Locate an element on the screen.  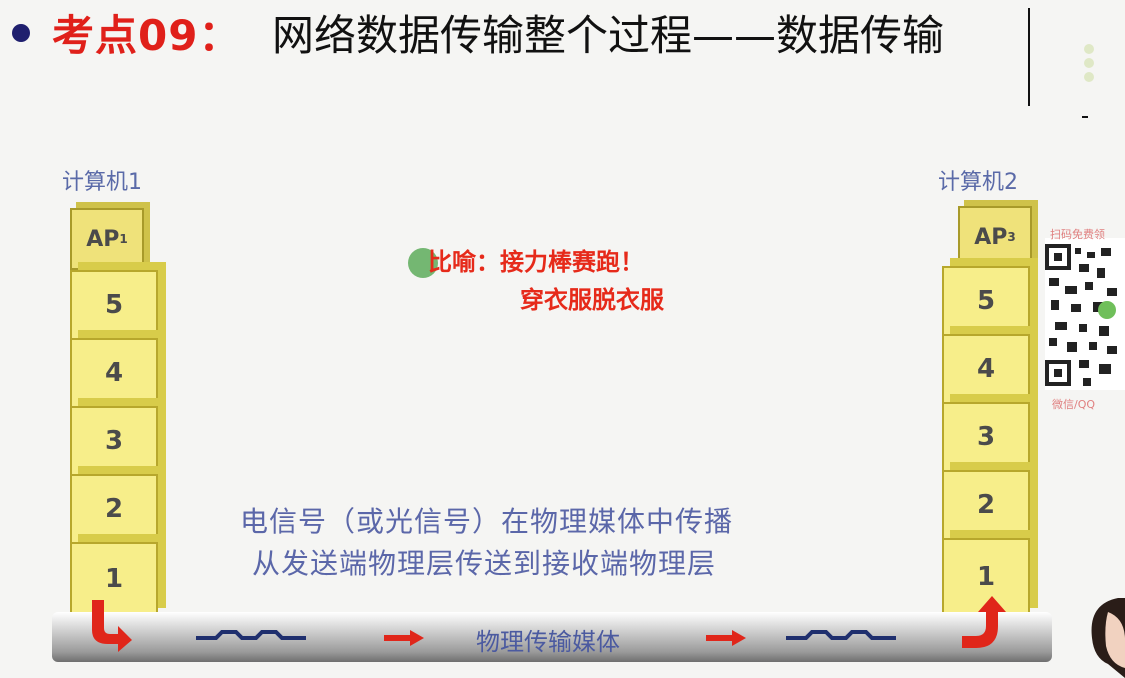
decoration-dots is located at coordinates (1091, 65).